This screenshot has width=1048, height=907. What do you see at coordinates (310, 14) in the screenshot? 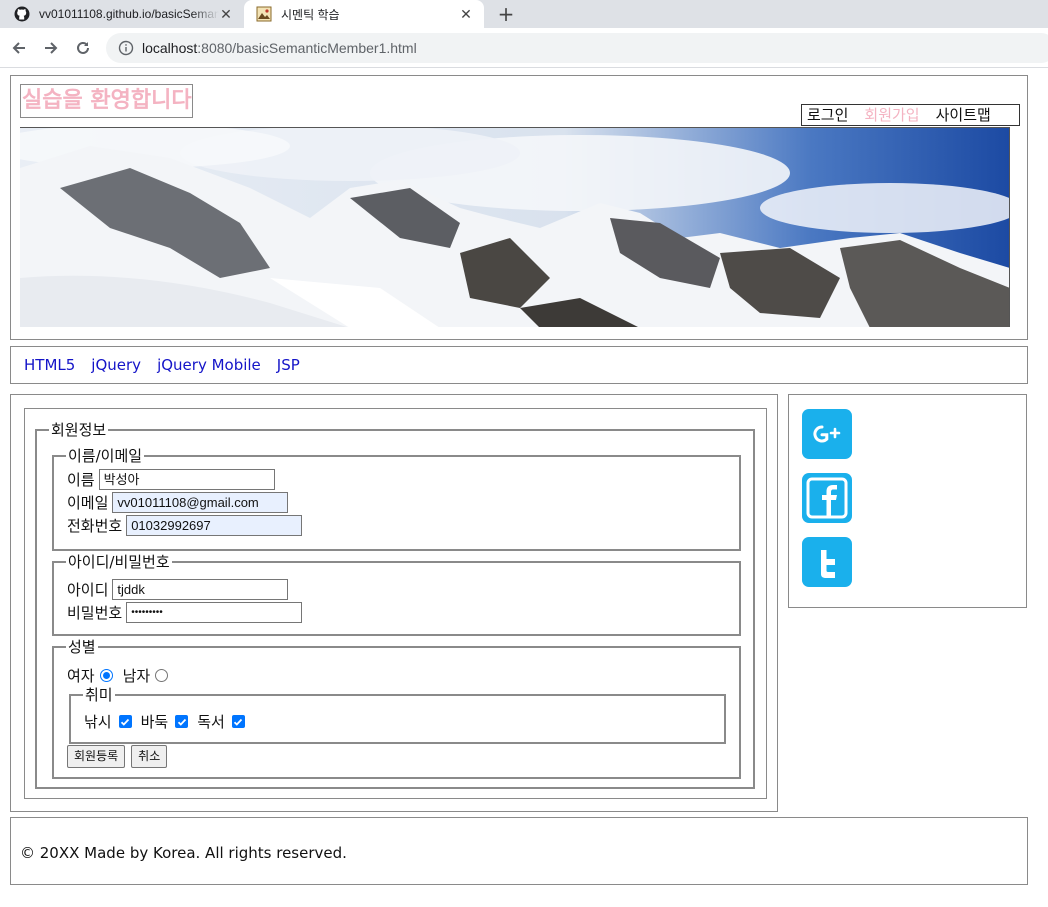
I see `tab-title: 시멘틱 학습` at bounding box center [310, 14].